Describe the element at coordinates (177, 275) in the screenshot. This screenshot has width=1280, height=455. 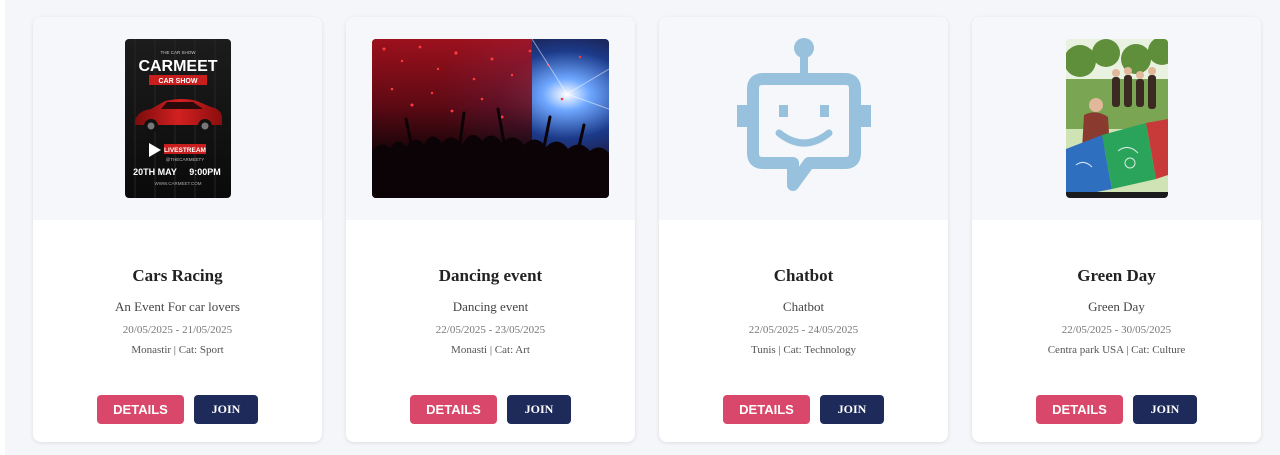
I see `event-title: Cars Racing` at that location.